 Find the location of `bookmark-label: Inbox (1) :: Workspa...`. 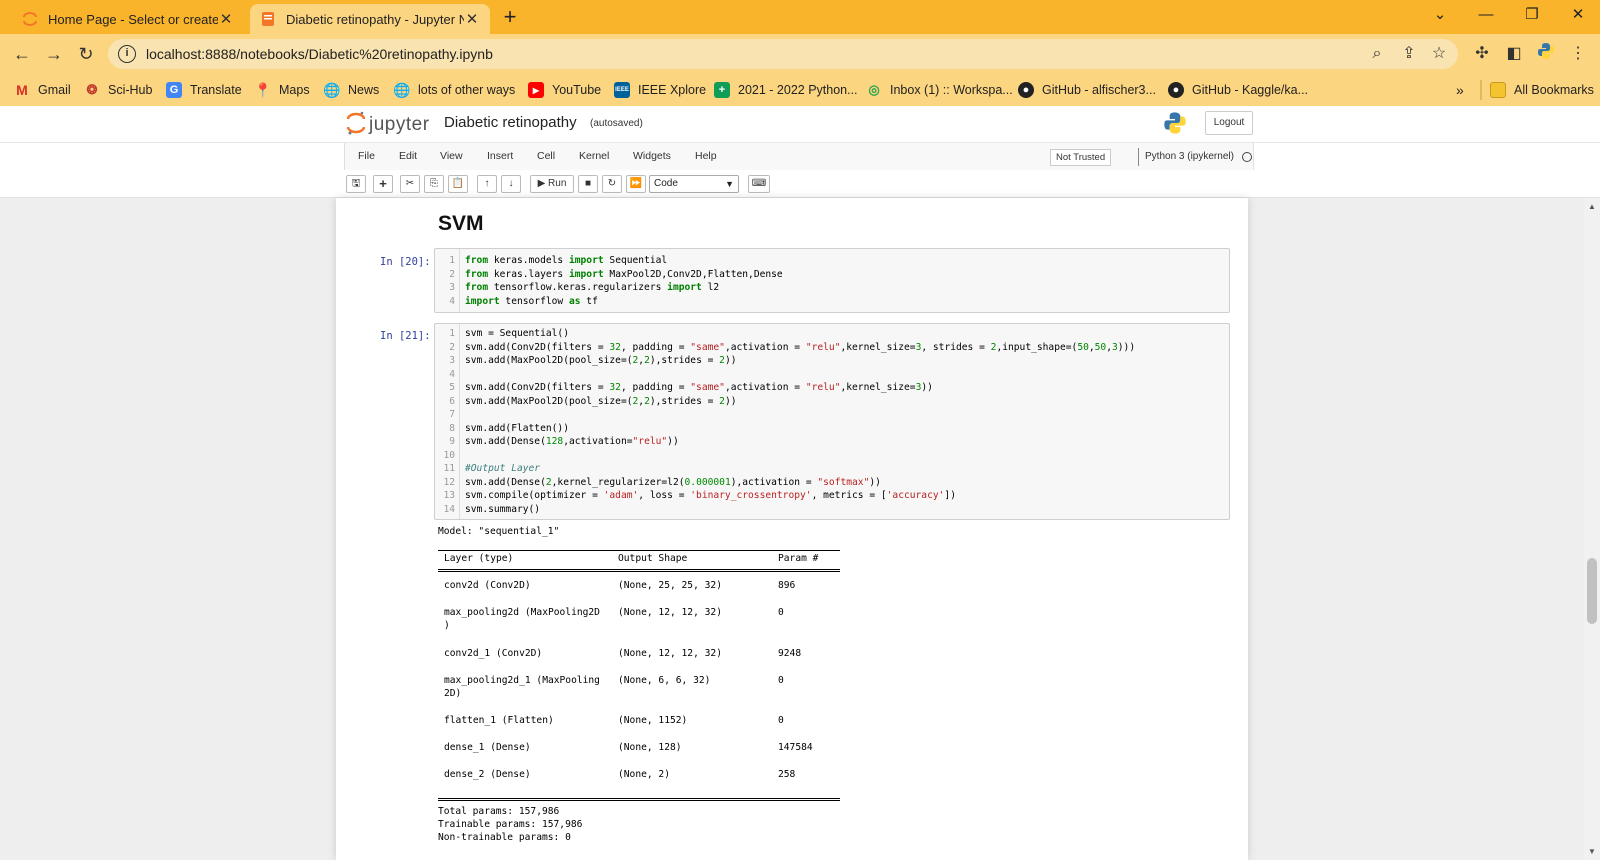

bookmark-label: Inbox (1) :: Workspa... is located at coordinates (951, 90).